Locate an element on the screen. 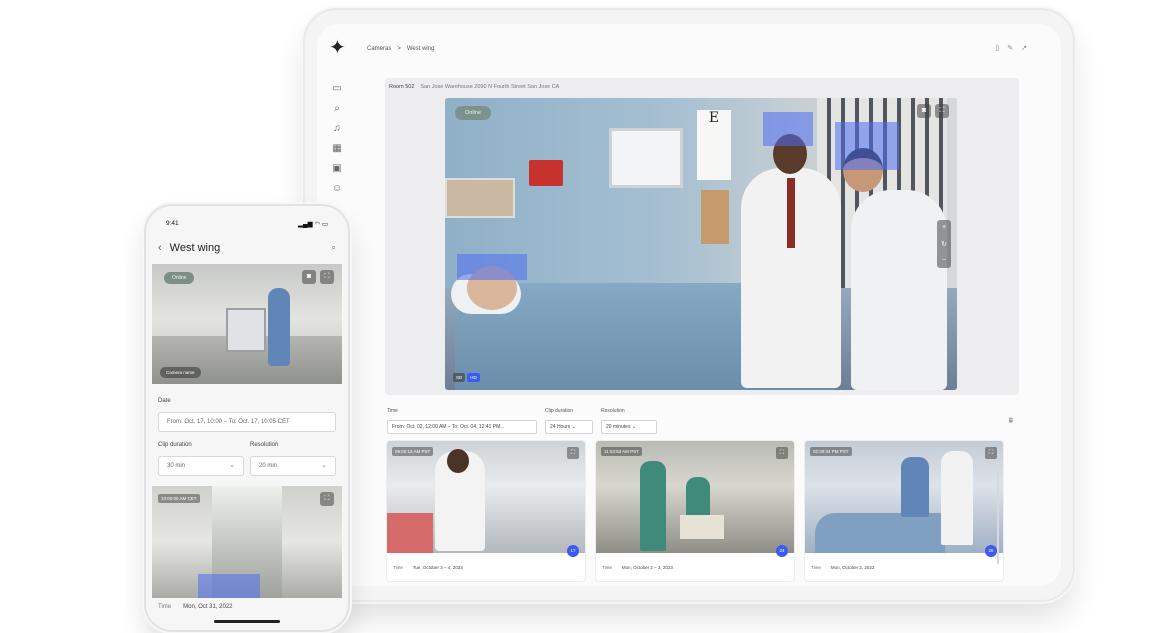 Image resolution: width=1161 pixels, height=633 pixels. clip-duration-select: 24 Hours ⌄ is located at coordinates (569, 427).